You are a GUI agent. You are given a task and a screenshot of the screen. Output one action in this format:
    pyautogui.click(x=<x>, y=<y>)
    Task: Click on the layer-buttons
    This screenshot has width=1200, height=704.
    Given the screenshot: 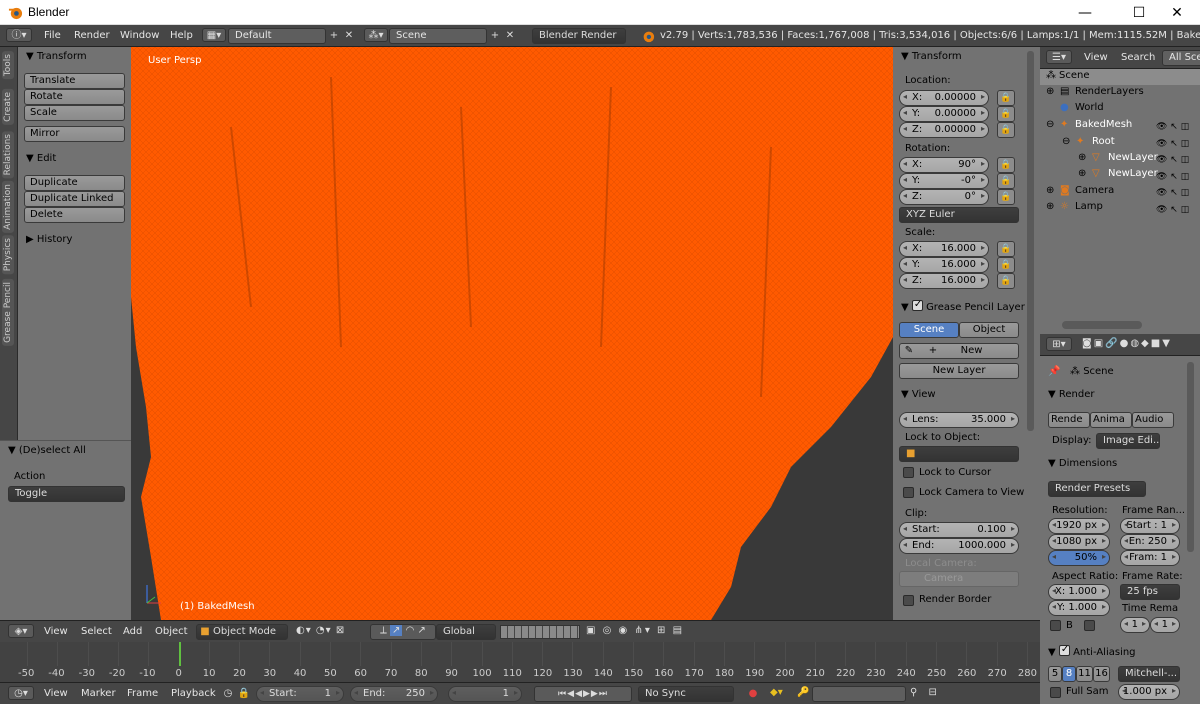 What is the action you would take?
    pyautogui.click(x=540, y=632)
    